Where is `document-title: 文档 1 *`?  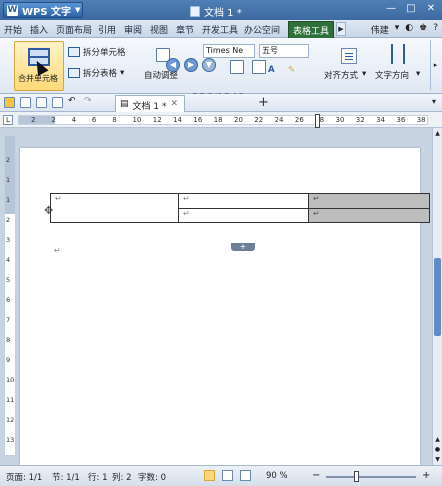 document-title: 文档 1 * is located at coordinates (216, 11).